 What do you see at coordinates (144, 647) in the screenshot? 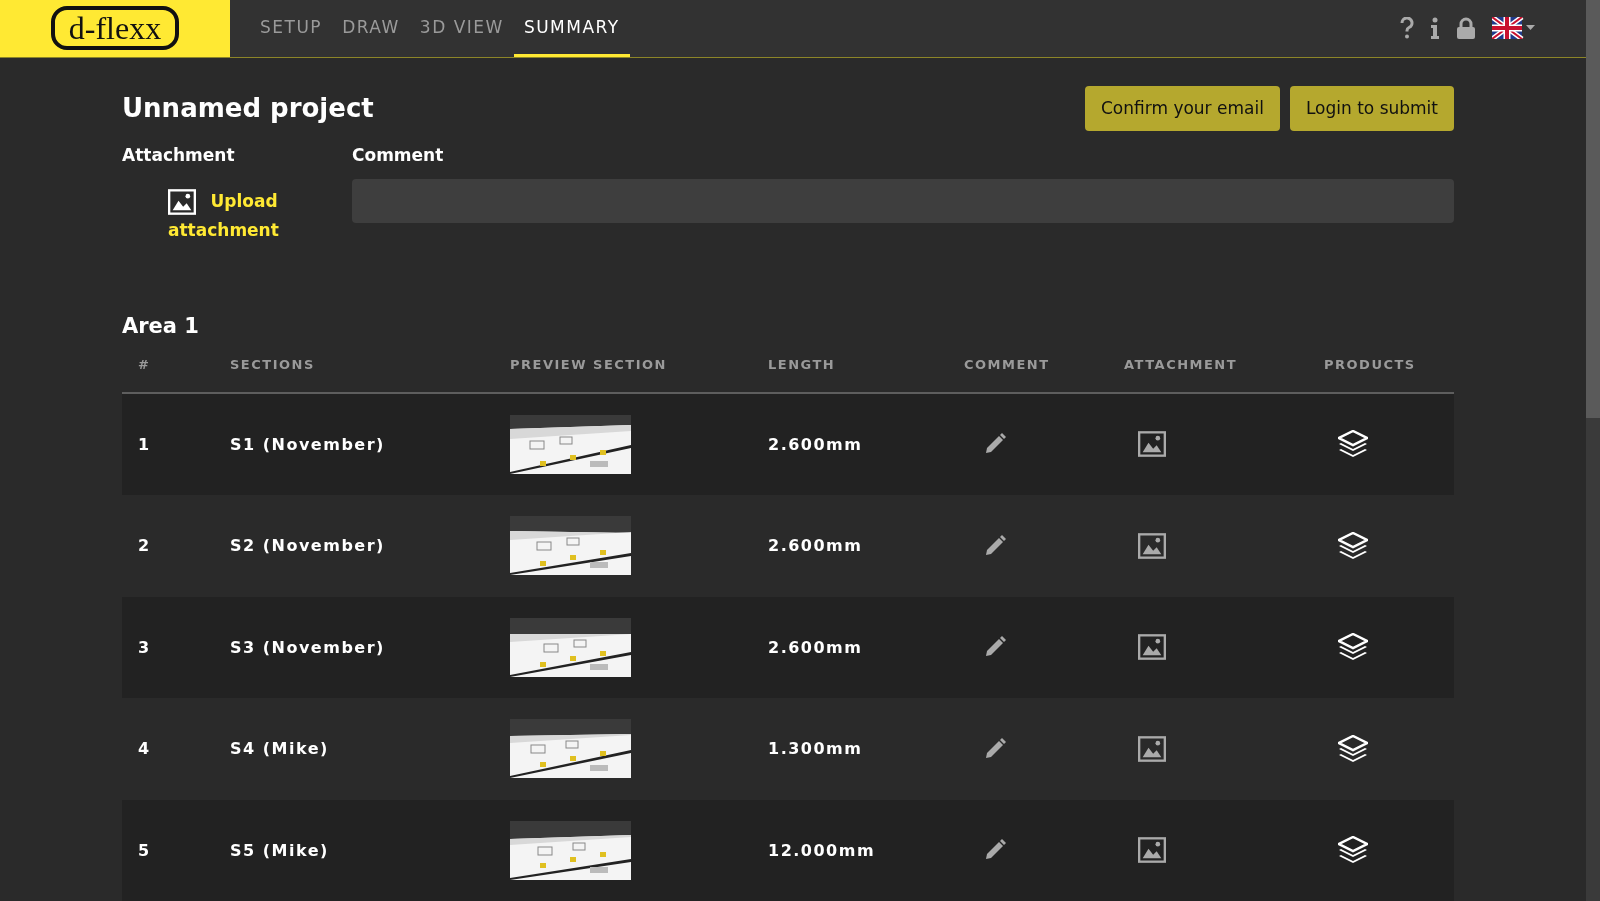
I see `table-cell-text: 3` at bounding box center [144, 647].